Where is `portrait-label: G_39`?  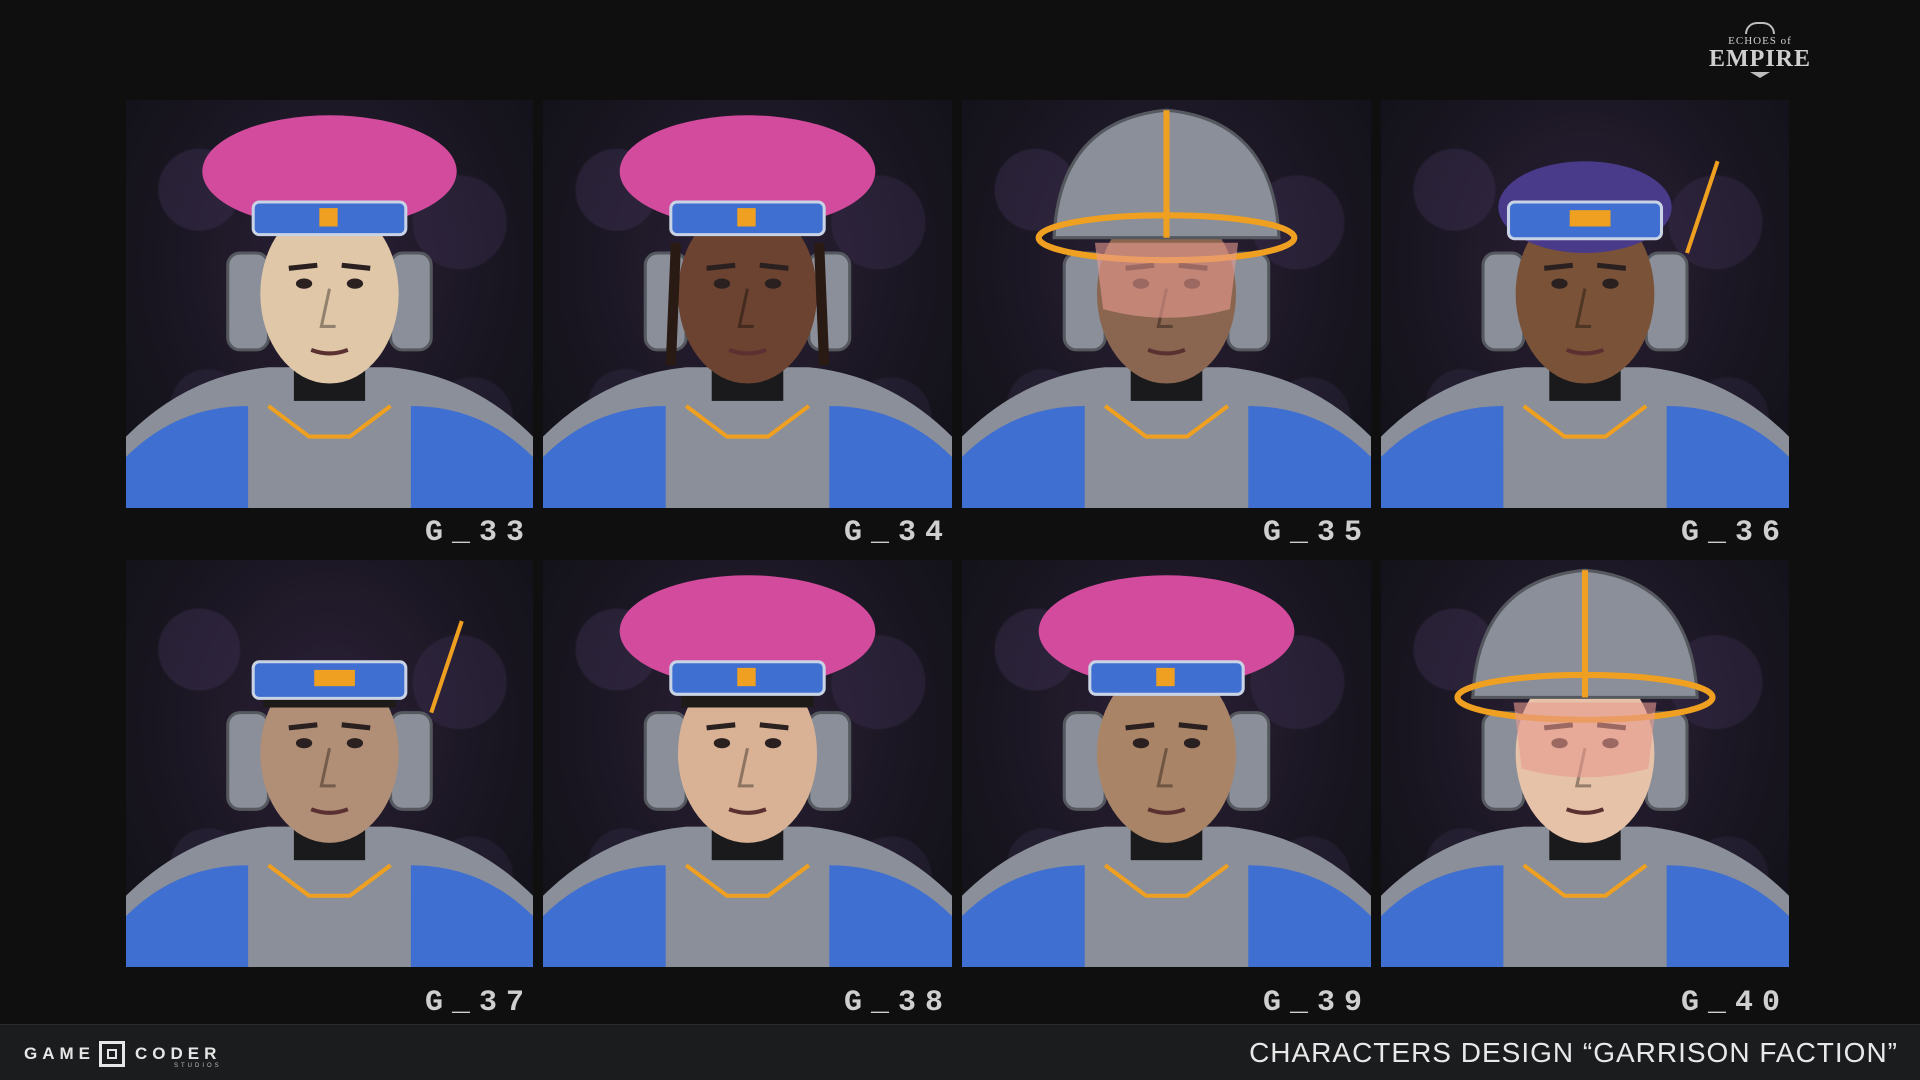 portrait-label: G_39 is located at coordinates (1316, 1003).